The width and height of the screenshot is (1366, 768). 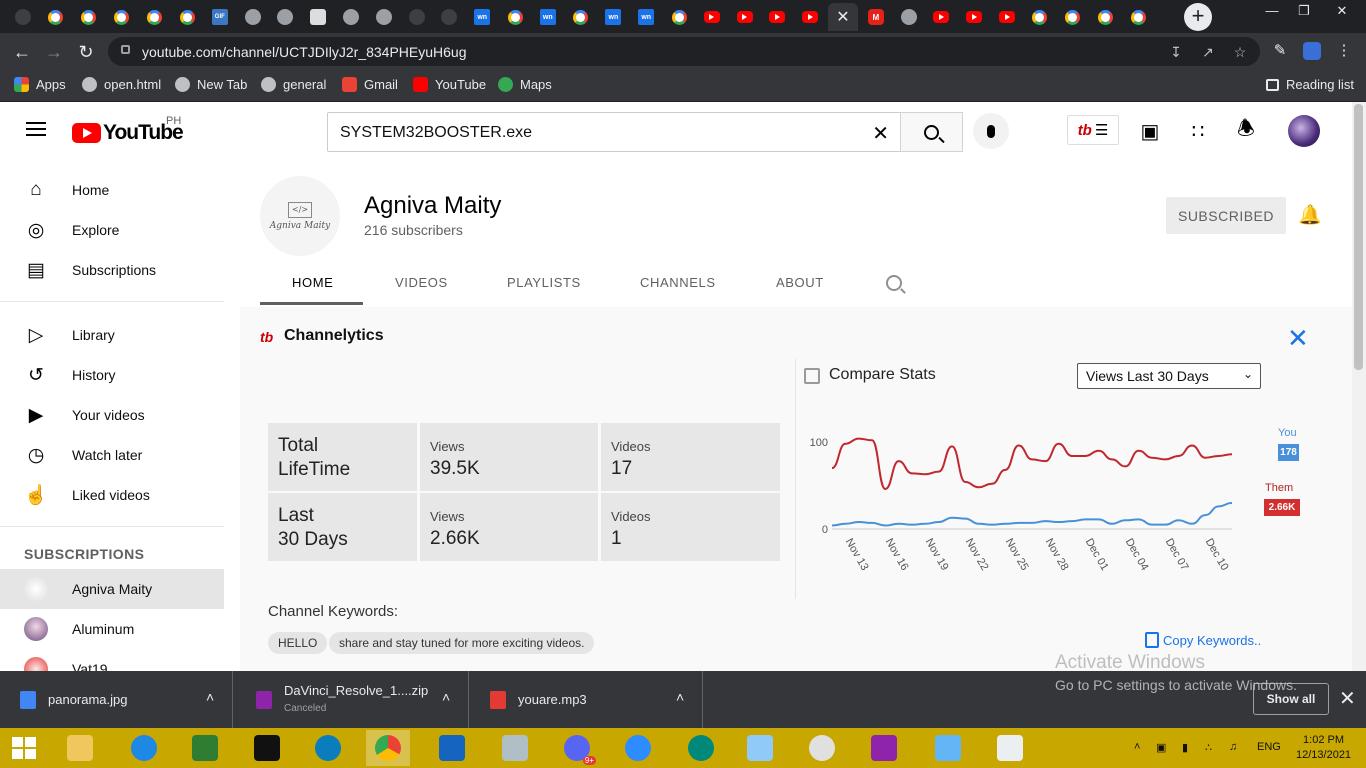 I want to click on account-avatar, so click(x=1304, y=131).